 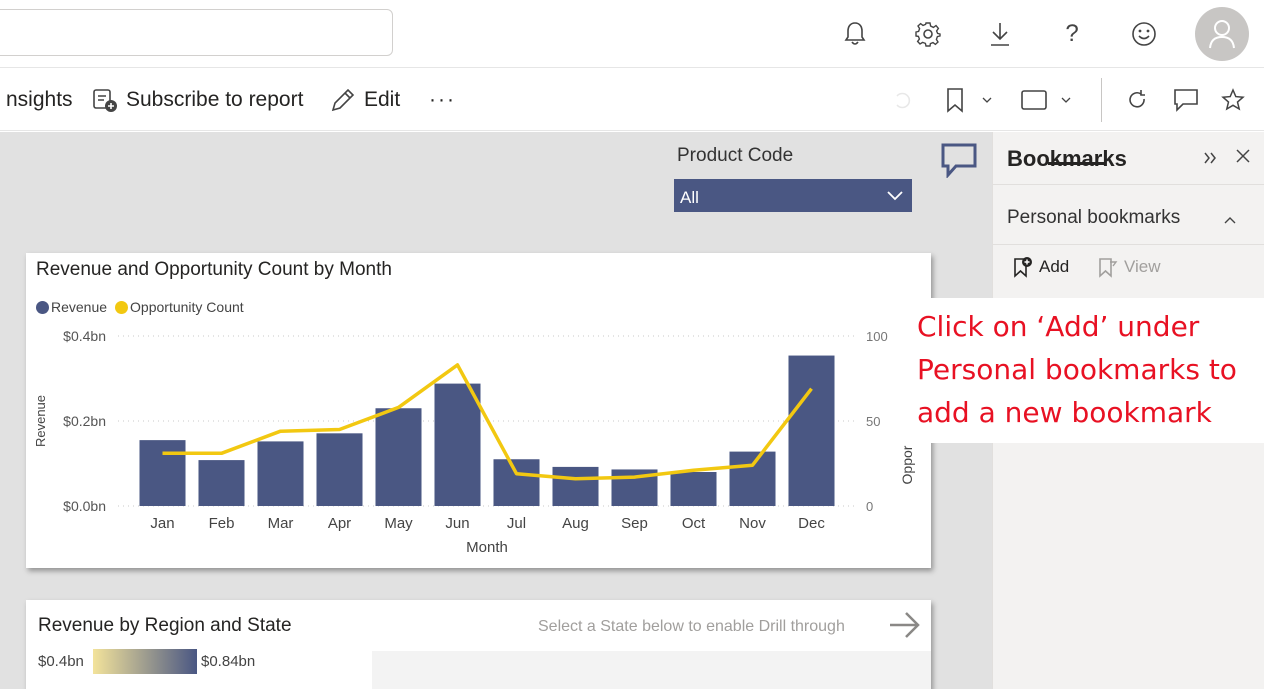 What do you see at coordinates (1230, 221) in the screenshot?
I see `chevron-up-icon` at bounding box center [1230, 221].